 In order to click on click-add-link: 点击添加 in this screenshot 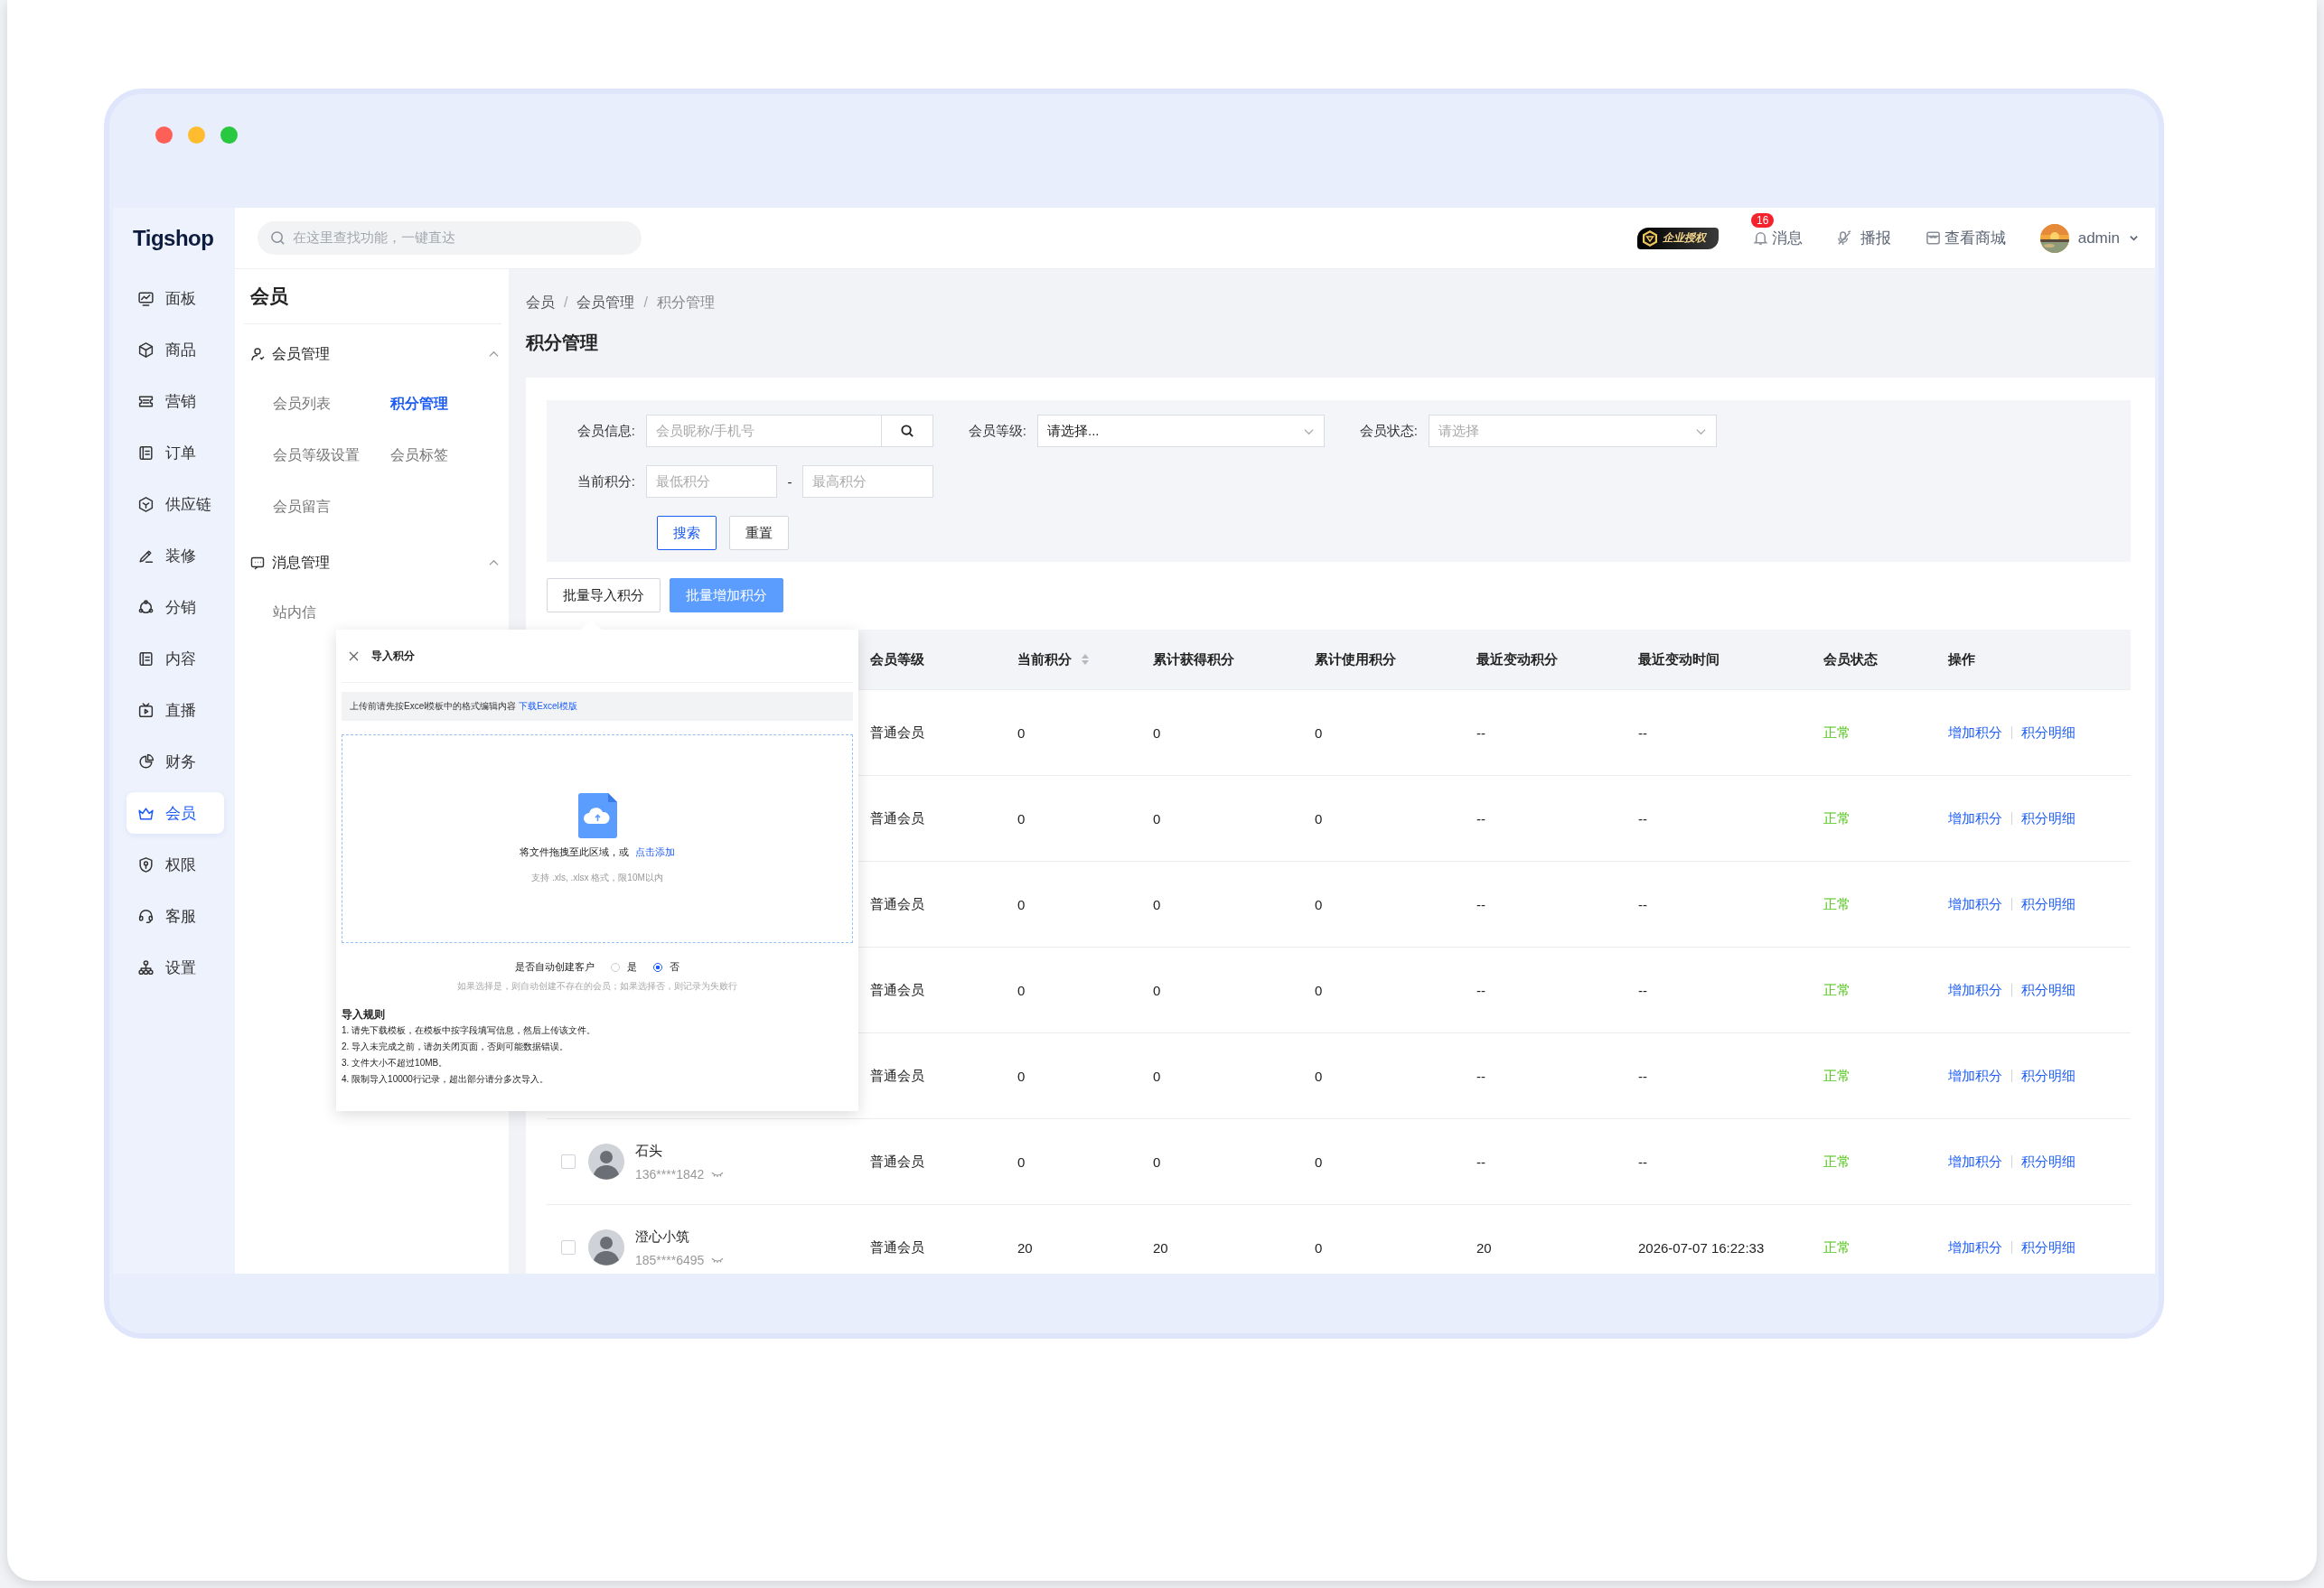, I will do `click(654, 851)`.